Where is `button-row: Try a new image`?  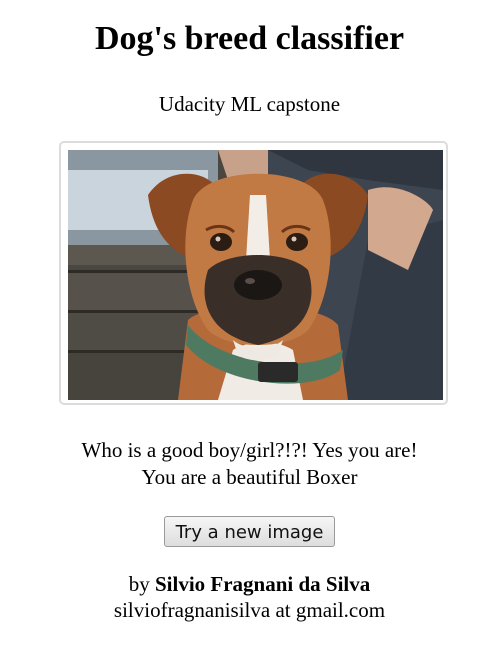 button-row: Try a new image is located at coordinates (249, 531).